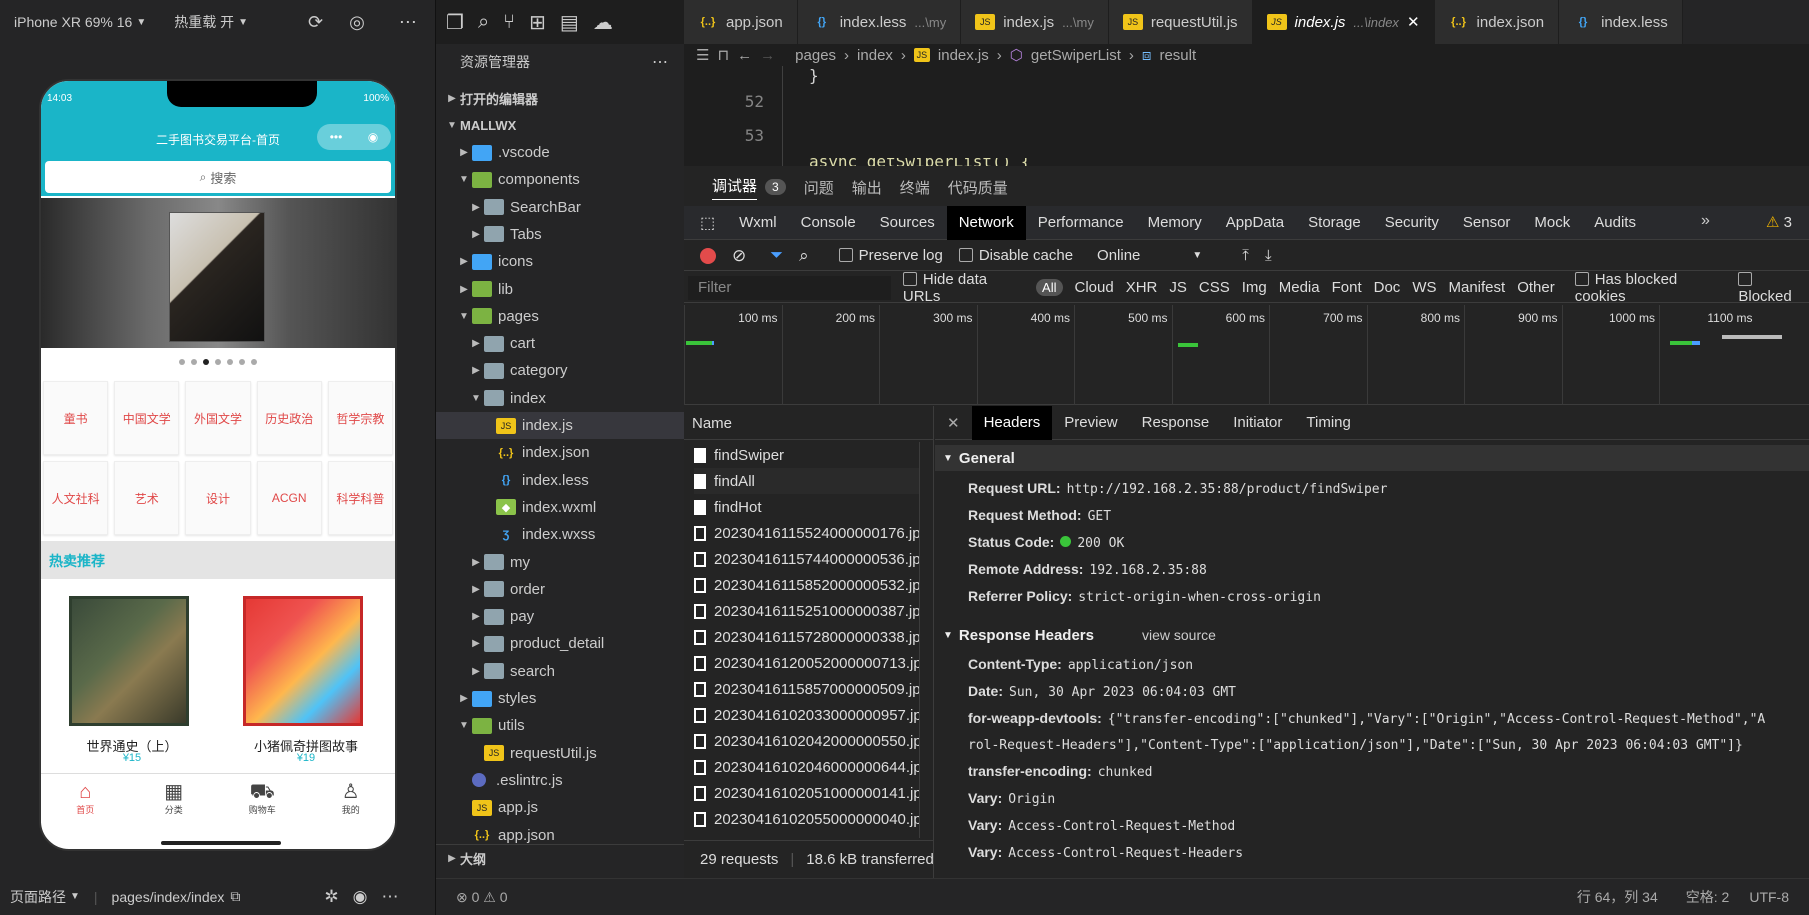 This screenshot has width=1809, height=915. What do you see at coordinates (723, 55) in the screenshot?
I see `bookmark-icon: ⊓` at bounding box center [723, 55].